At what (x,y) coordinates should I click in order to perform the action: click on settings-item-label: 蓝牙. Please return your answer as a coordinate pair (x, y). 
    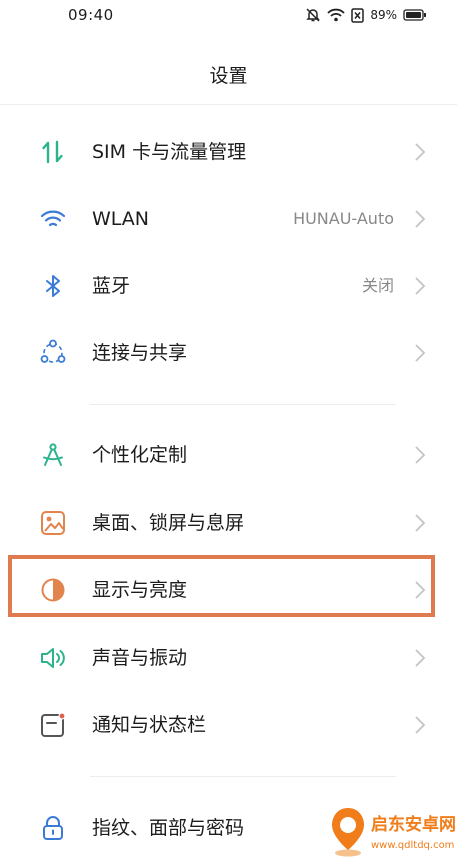
    Looking at the image, I should click on (111, 286).